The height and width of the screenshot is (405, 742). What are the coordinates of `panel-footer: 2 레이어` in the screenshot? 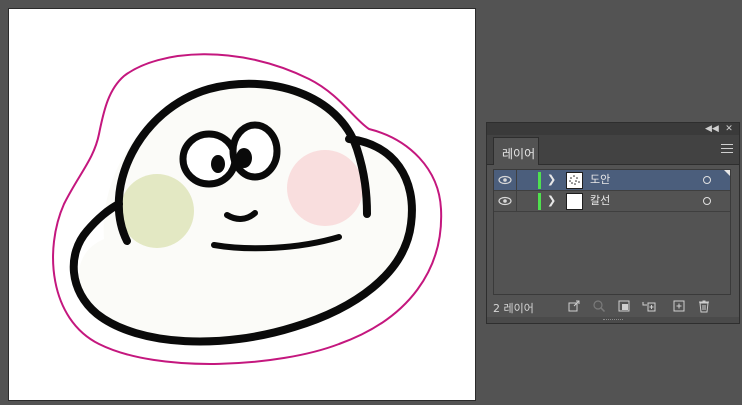 It's located at (613, 307).